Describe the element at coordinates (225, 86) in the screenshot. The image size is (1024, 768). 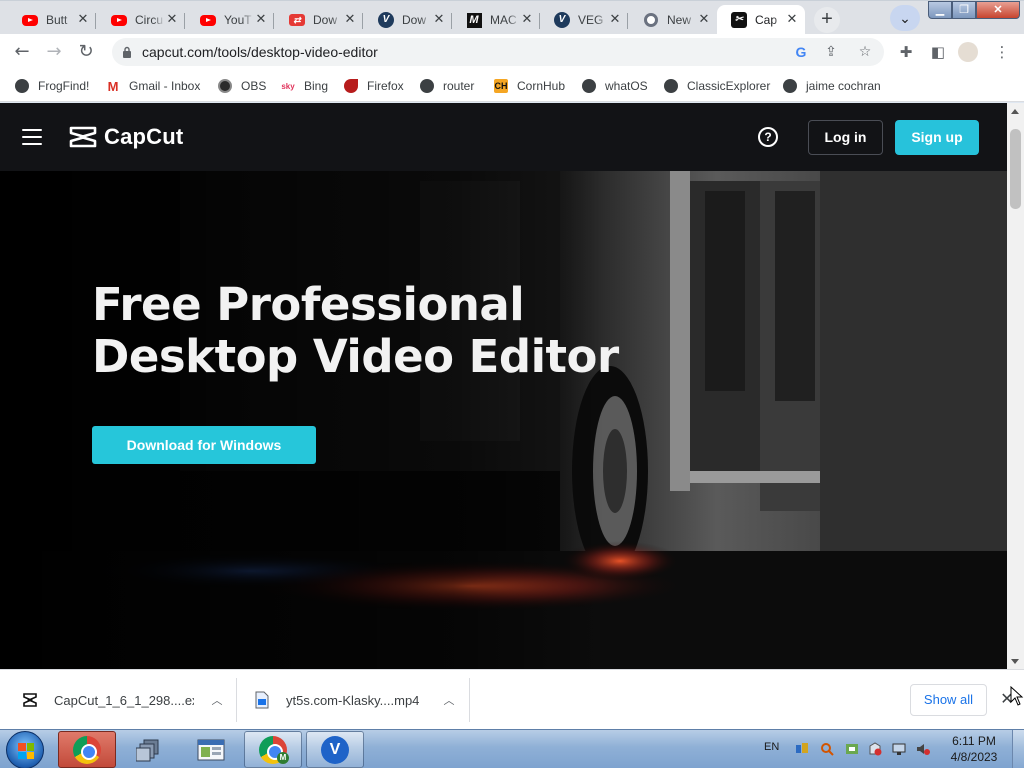
I see `obs-icon` at that location.